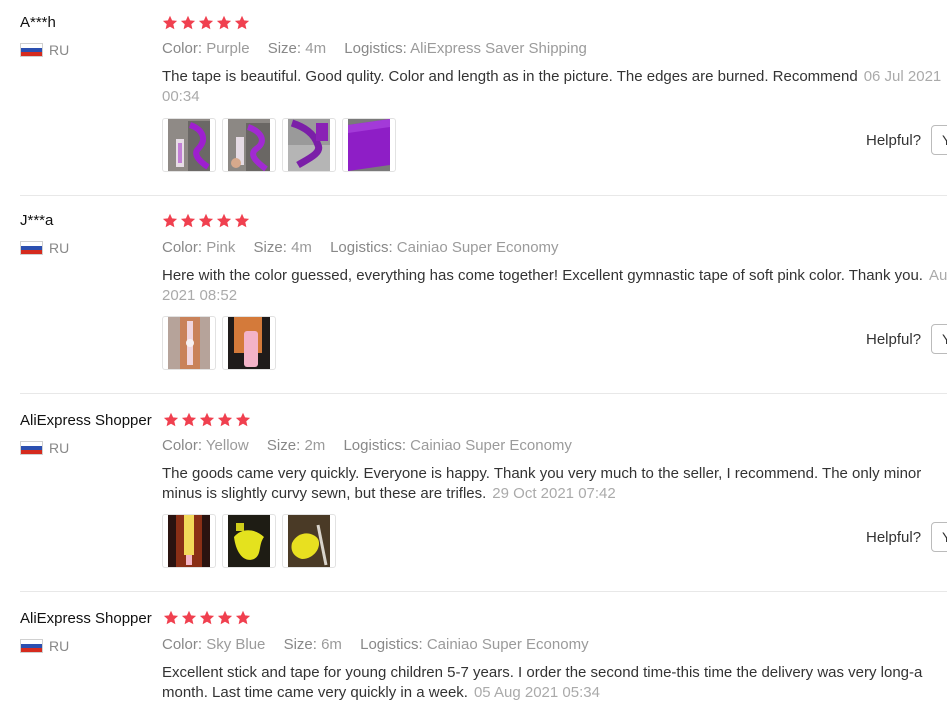  I want to click on review-date: 29 Oct 2021 07:42, so click(554, 493).